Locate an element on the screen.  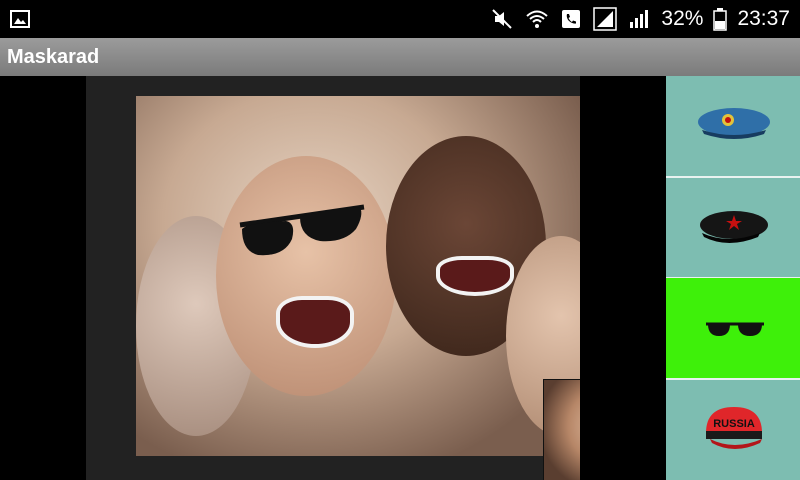
clock: 23:37 is located at coordinates (763, 18).